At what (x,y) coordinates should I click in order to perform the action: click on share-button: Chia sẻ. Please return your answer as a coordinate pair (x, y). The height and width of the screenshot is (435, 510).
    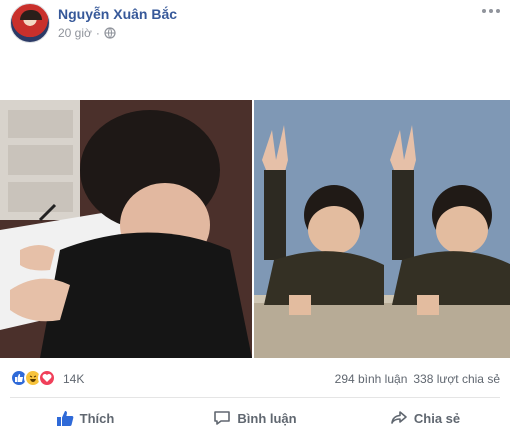
    Looking at the image, I should click on (425, 418).